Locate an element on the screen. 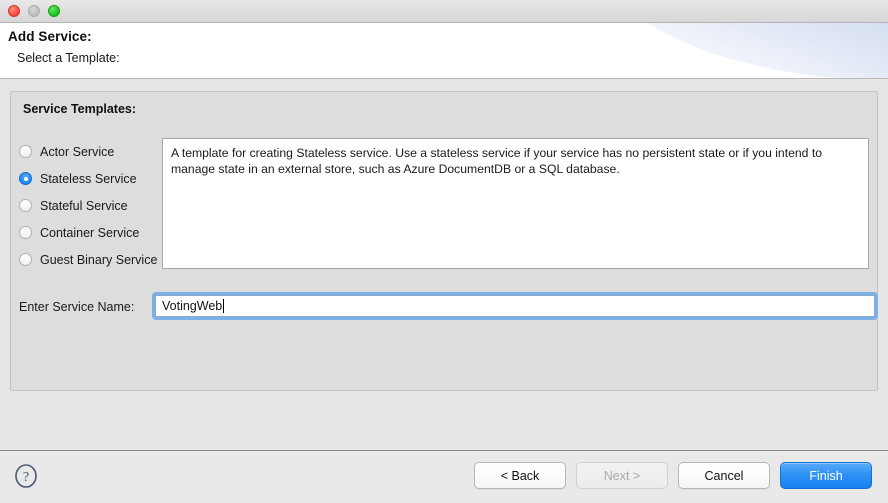  template-option-actor-service: Actor Service is located at coordinates (89, 151).